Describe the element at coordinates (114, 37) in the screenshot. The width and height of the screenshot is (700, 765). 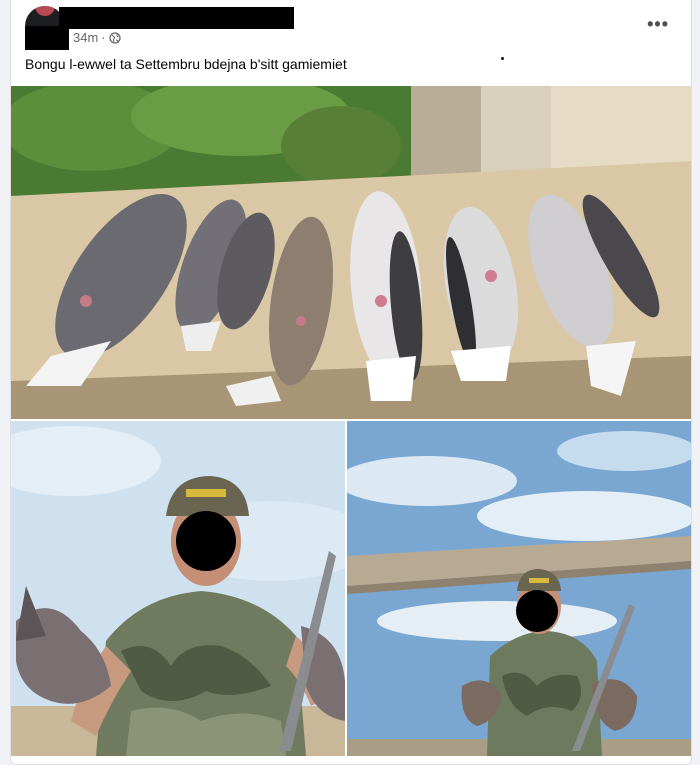
I see `globe-icon` at that location.